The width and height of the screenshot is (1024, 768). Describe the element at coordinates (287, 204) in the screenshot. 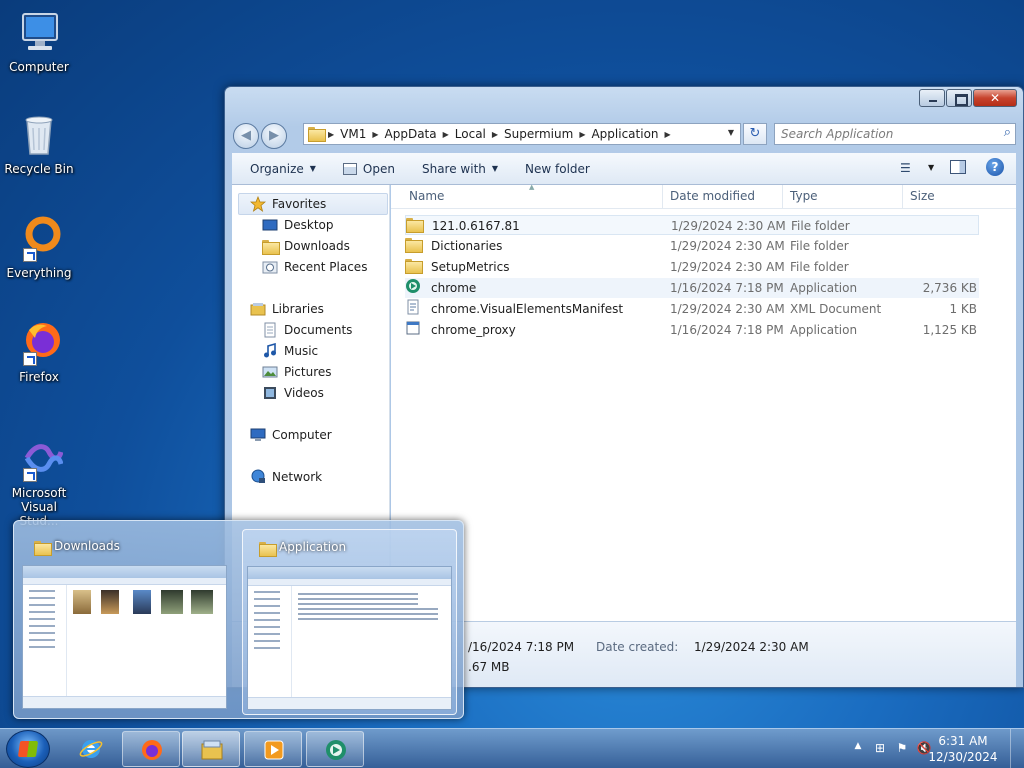

I see `nav-favorites: Favorites` at that location.